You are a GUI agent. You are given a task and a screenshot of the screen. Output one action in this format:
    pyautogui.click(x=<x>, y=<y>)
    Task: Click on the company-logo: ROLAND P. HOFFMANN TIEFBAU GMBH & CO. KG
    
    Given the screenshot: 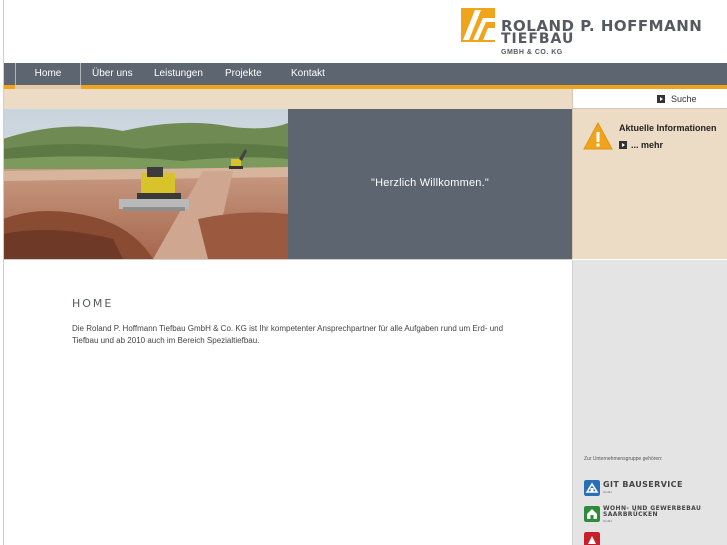 What is the action you would take?
    pyautogui.click(x=581, y=32)
    